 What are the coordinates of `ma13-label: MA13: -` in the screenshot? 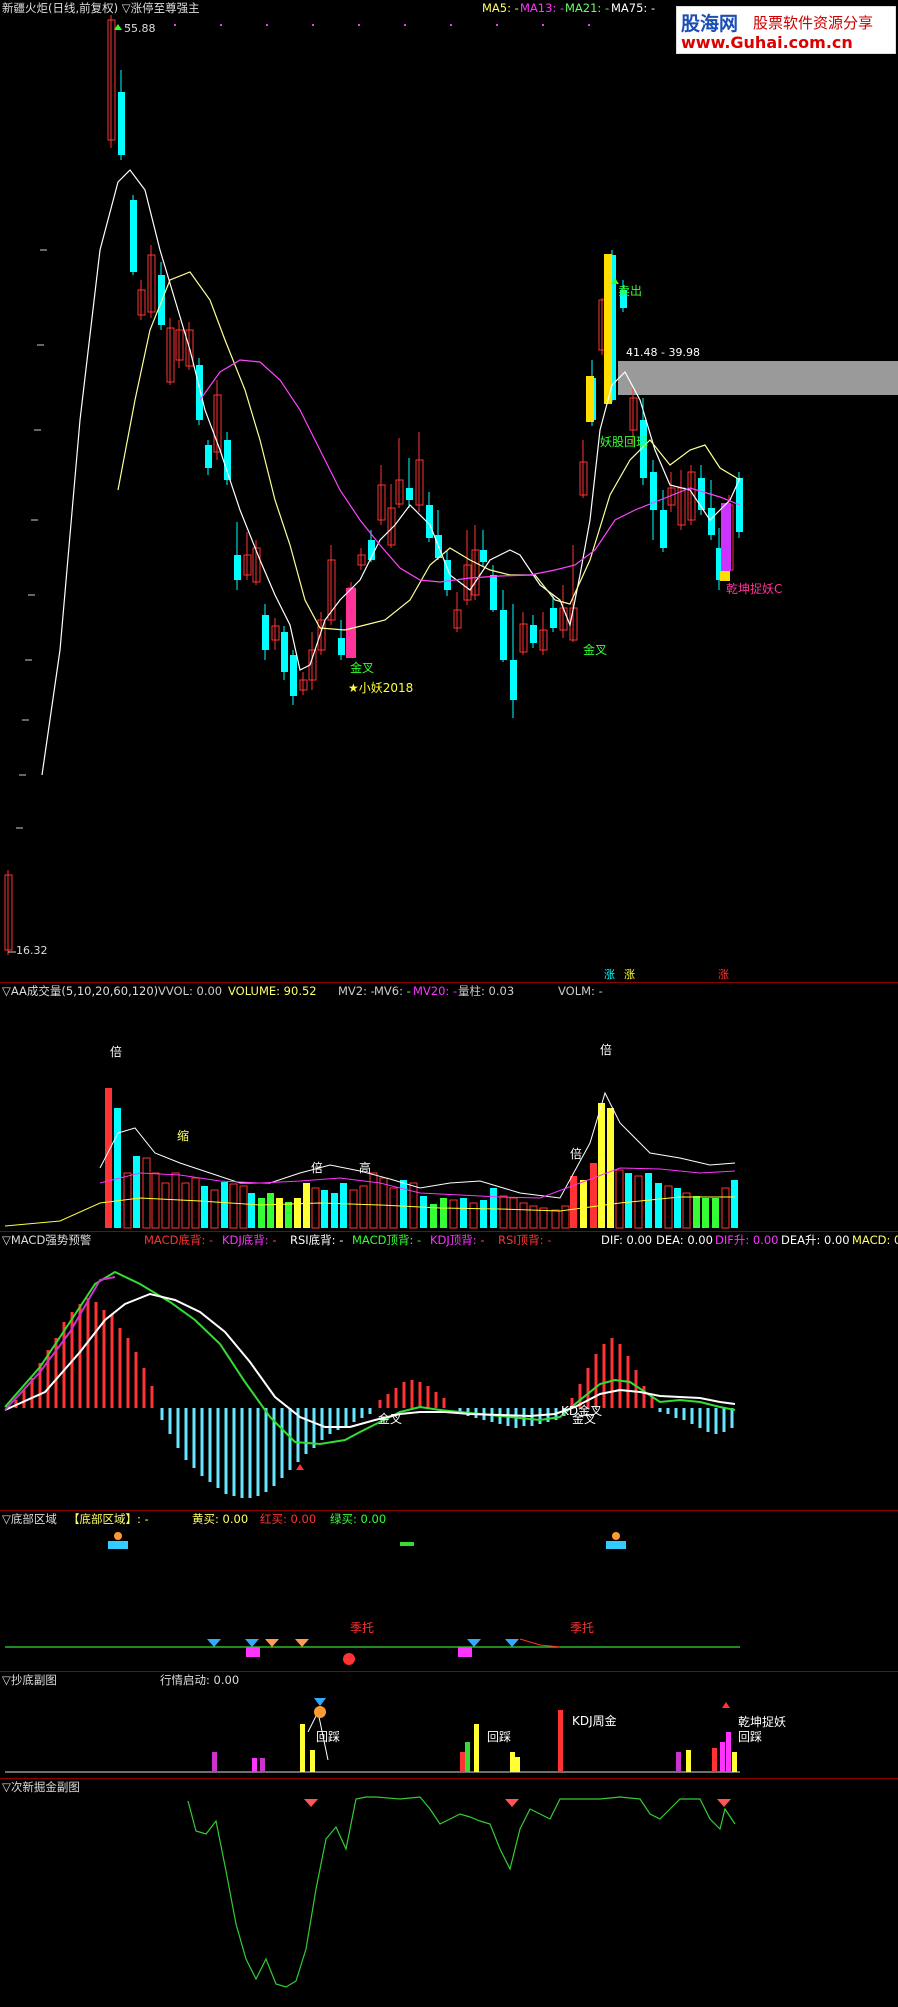 It's located at (542, 8).